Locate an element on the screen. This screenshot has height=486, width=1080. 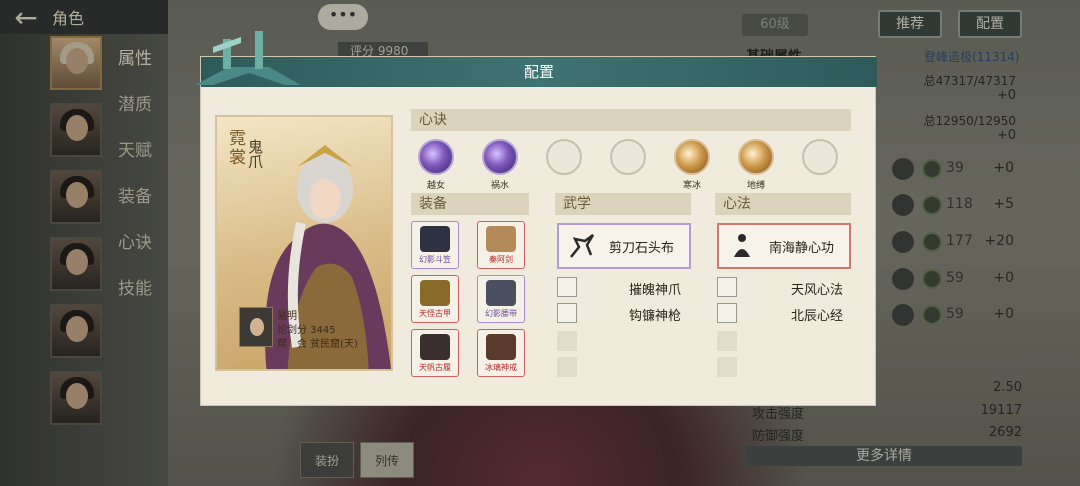
equipment-header: 装备 is located at coordinates (470, 204).